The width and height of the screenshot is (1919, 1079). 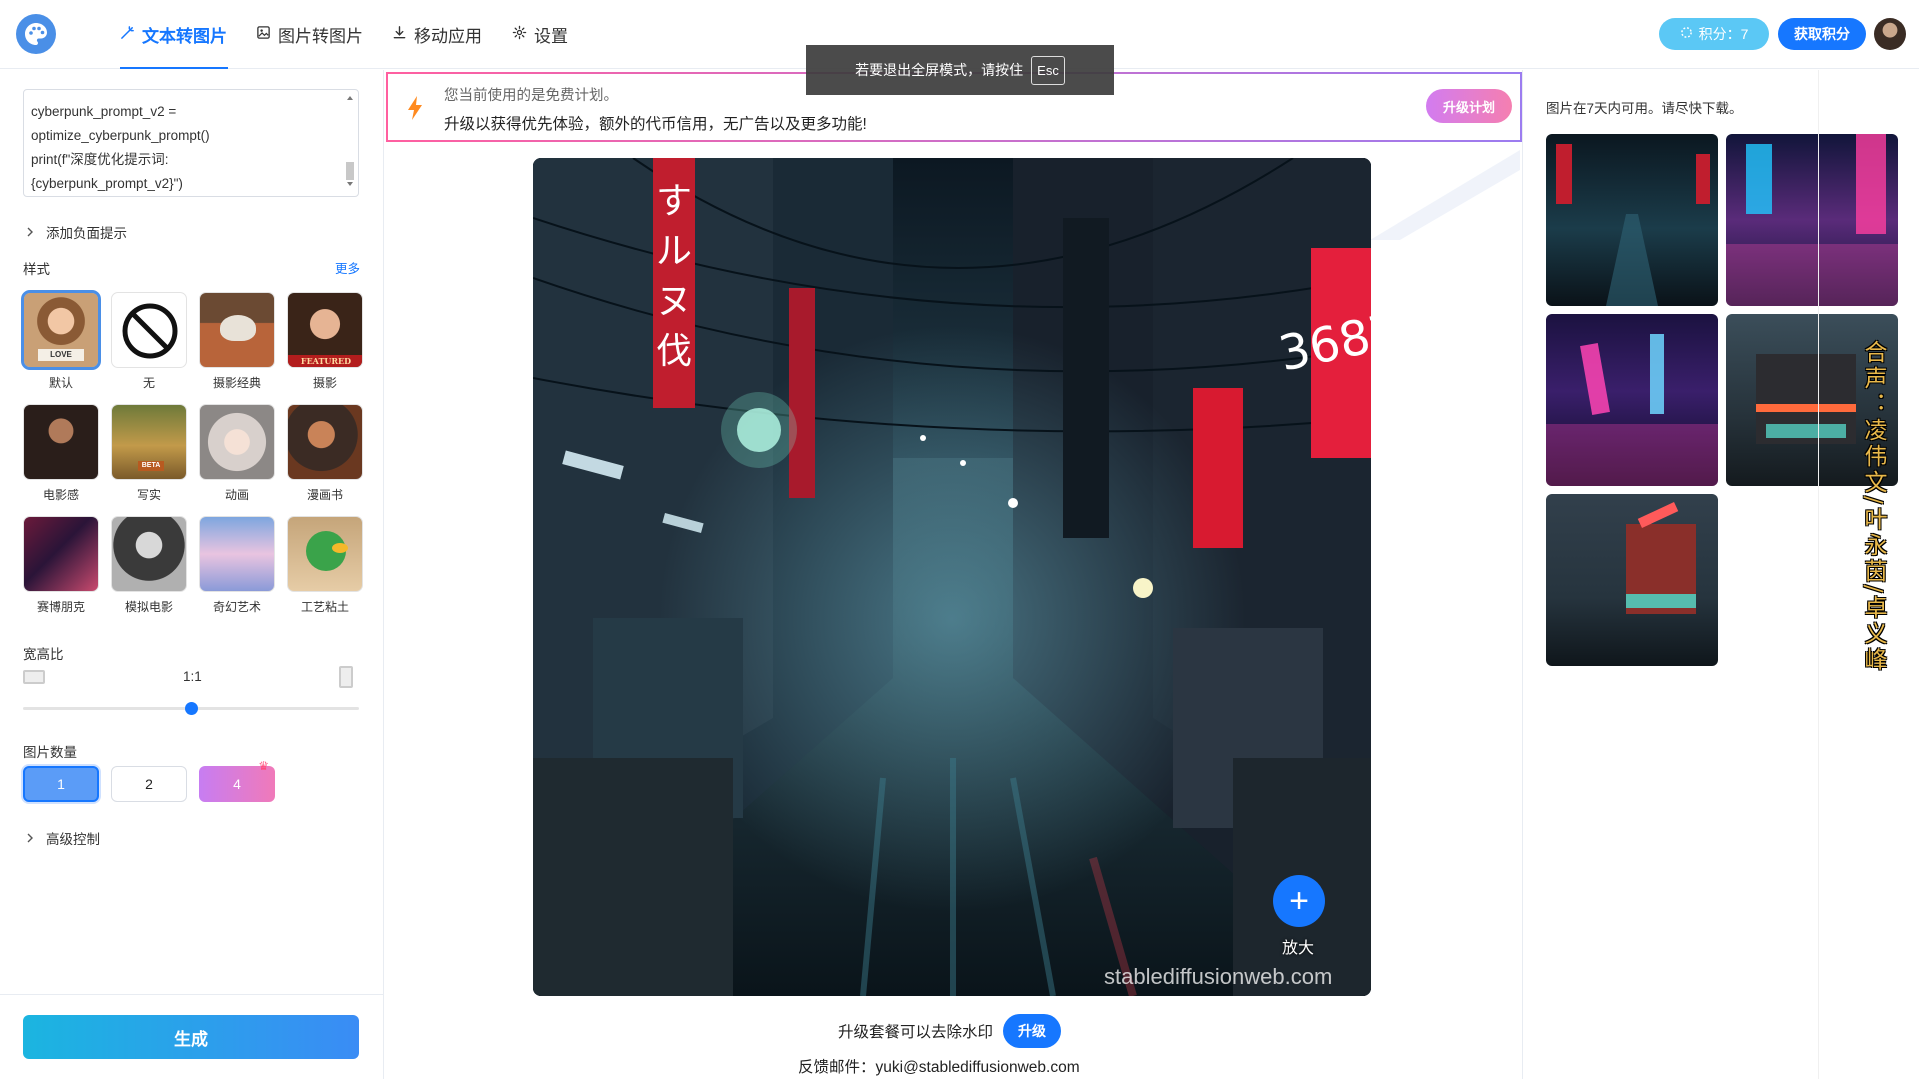 I want to click on remove-watermark-upgrade-button: 升级, so click(x=1032, y=1031).